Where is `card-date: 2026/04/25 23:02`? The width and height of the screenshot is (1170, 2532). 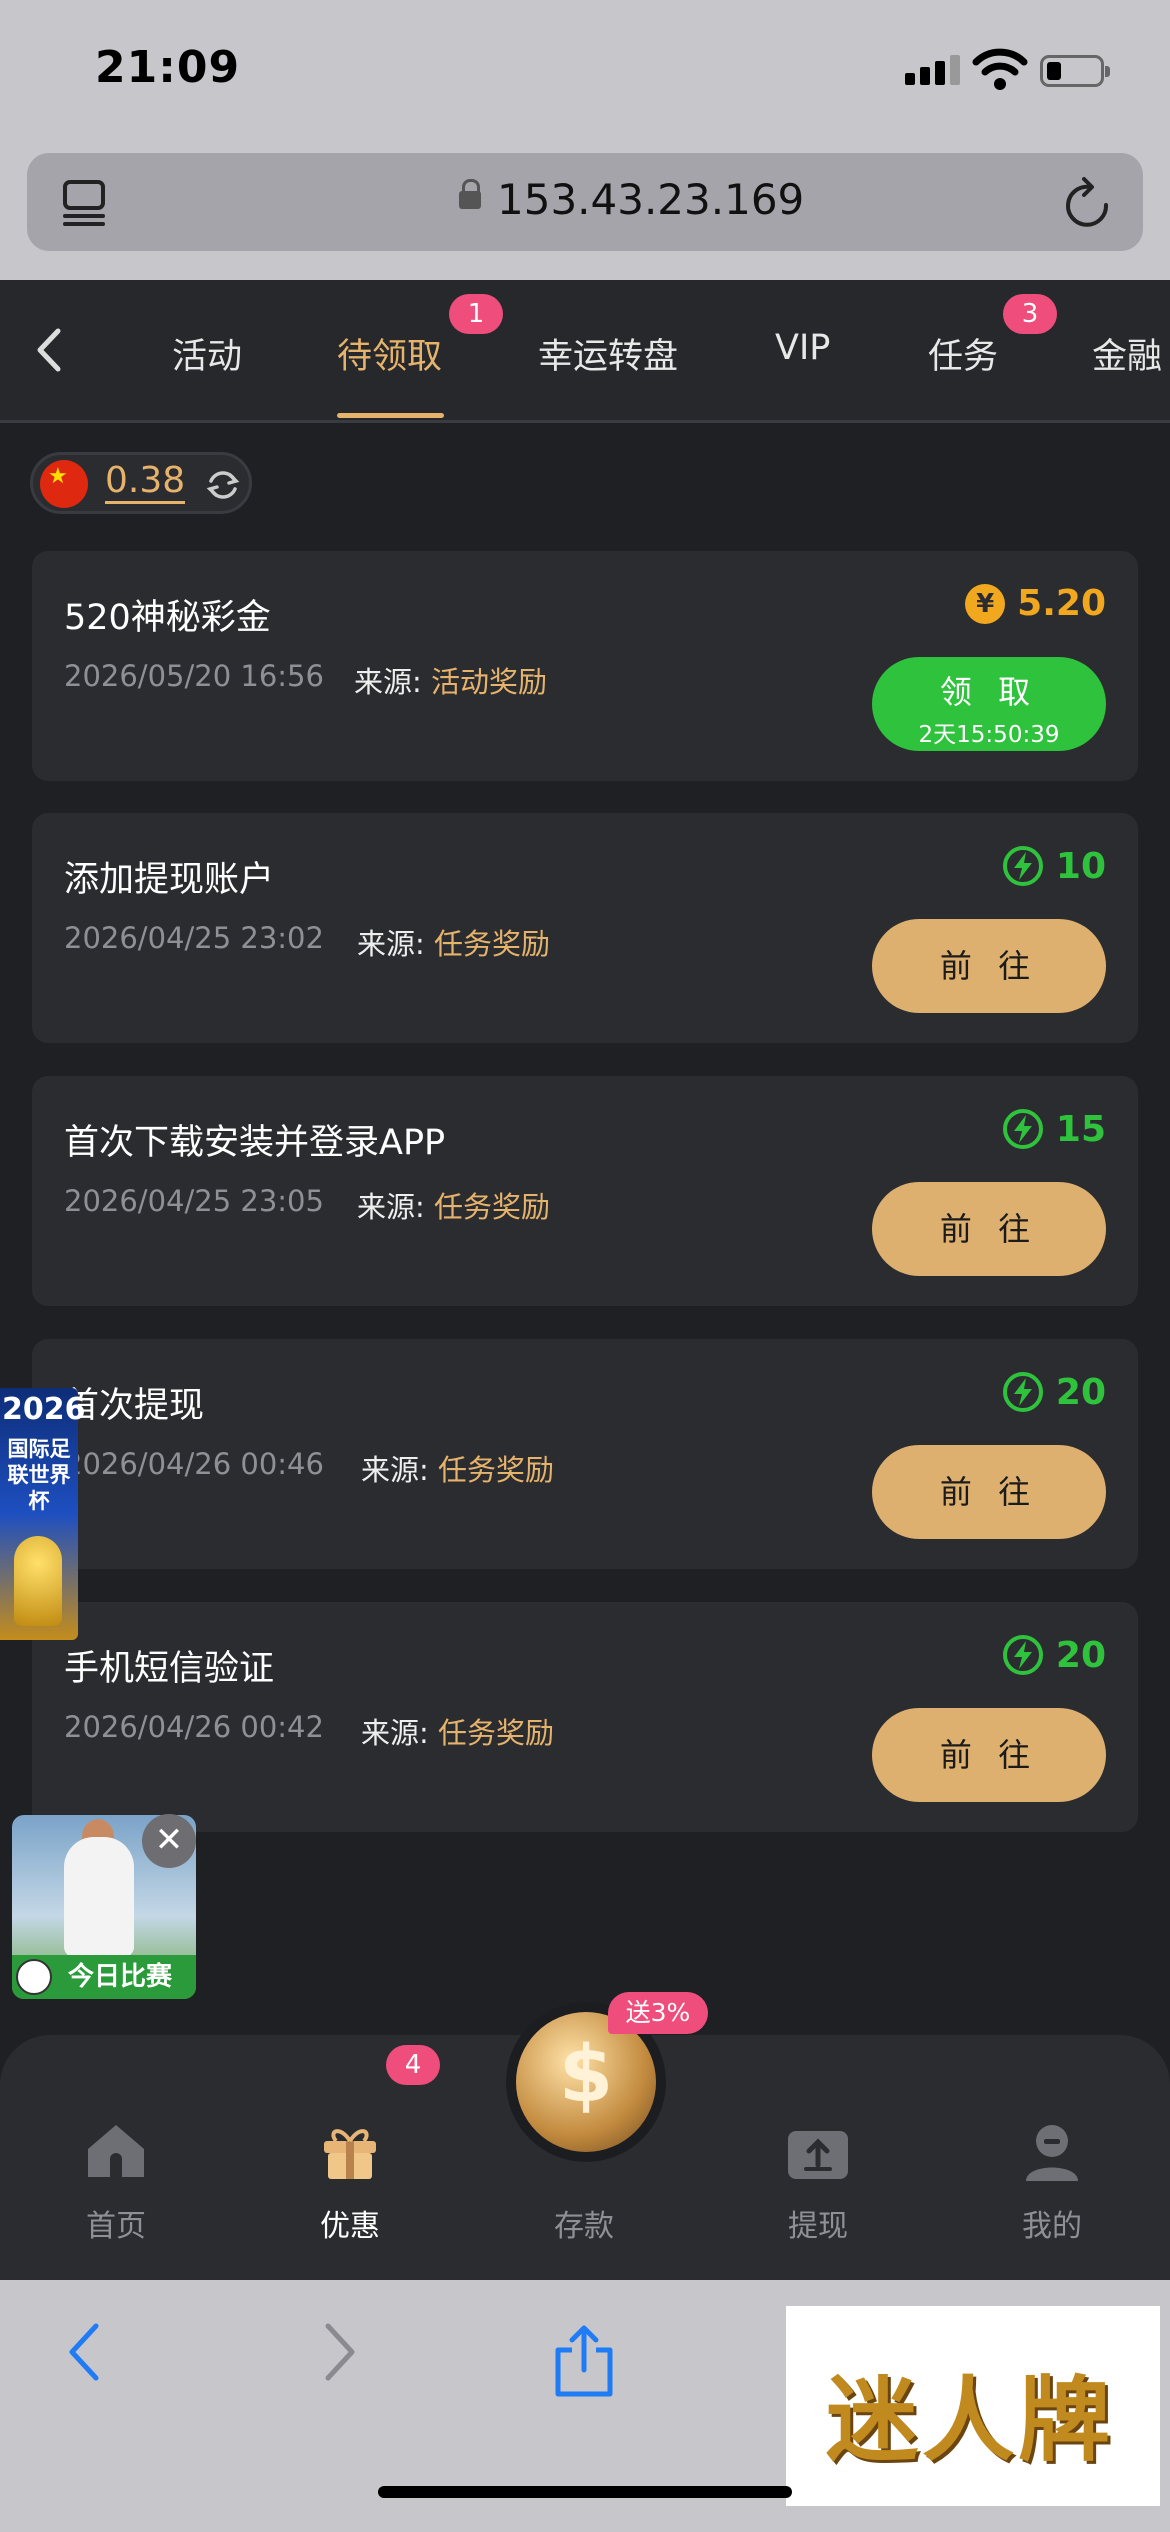
card-date: 2026/04/25 23:02 is located at coordinates (194, 938).